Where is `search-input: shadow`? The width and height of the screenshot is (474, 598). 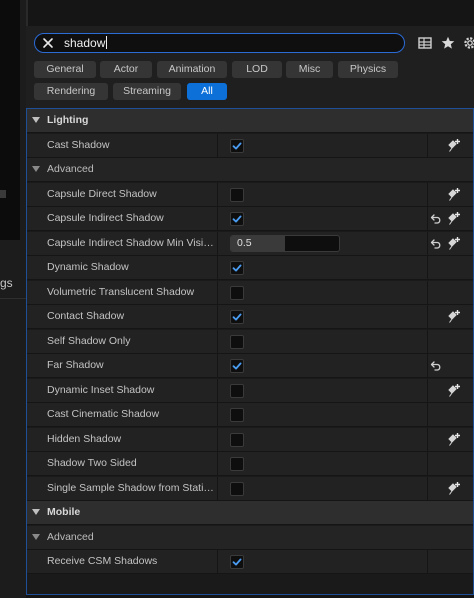
search-input: shadow is located at coordinates (219, 43).